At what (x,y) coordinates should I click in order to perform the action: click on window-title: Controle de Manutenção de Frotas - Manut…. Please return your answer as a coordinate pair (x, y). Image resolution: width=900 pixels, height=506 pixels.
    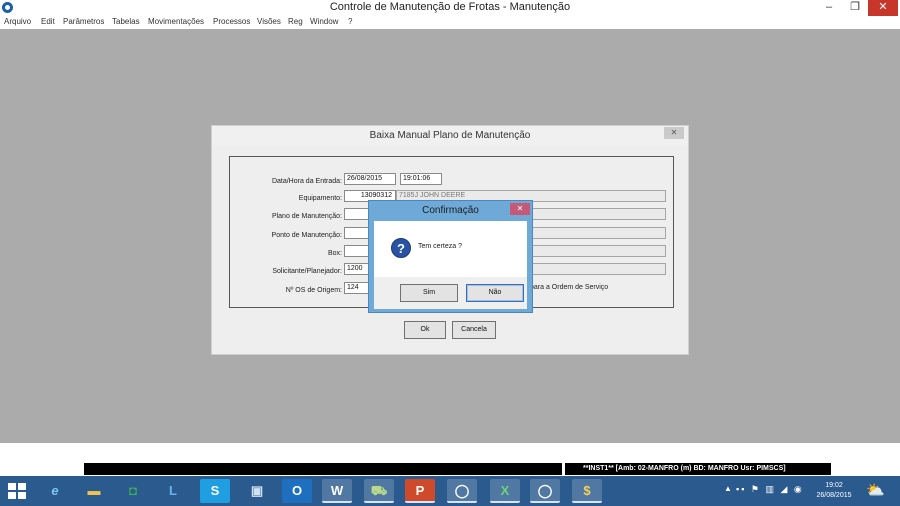
    Looking at the image, I should click on (450, 7).